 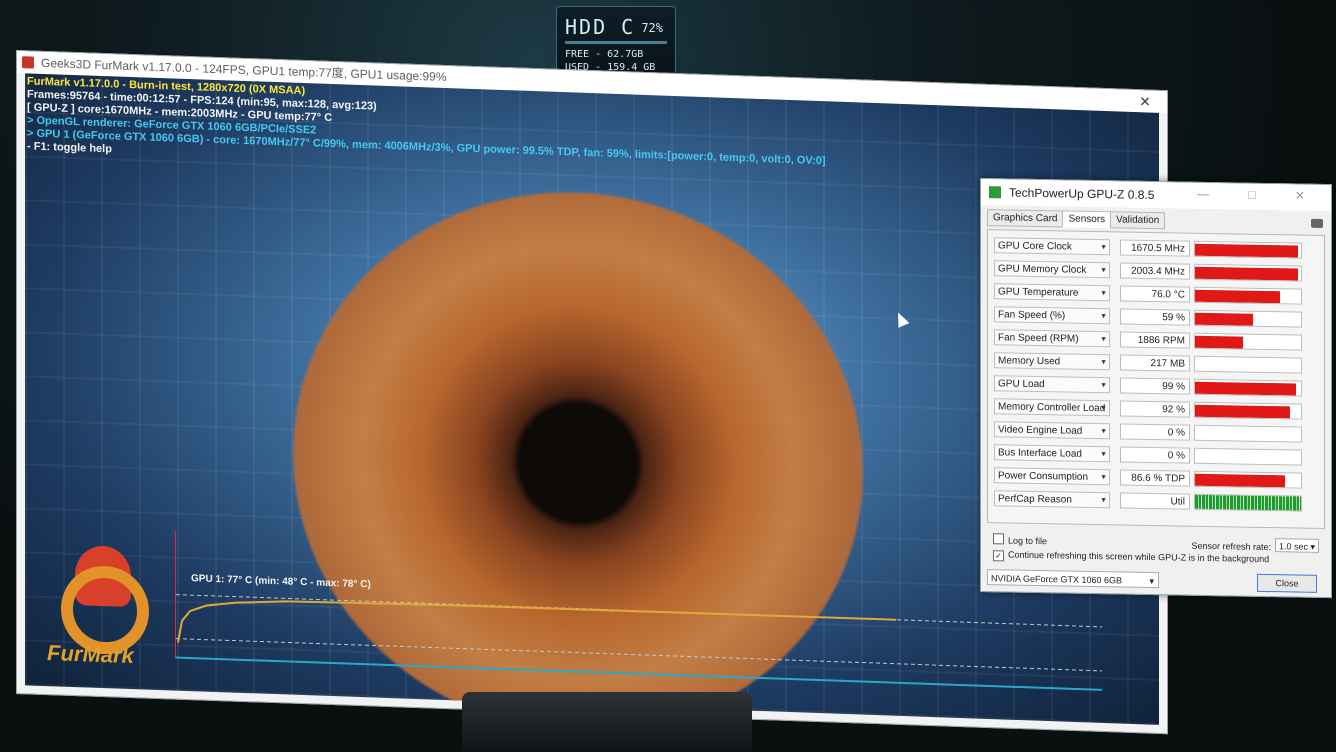 What do you see at coordinates (1087, 219) in the screenshot?
I see `tab-sensors: Sensors` at bounding box center [1087, 219].